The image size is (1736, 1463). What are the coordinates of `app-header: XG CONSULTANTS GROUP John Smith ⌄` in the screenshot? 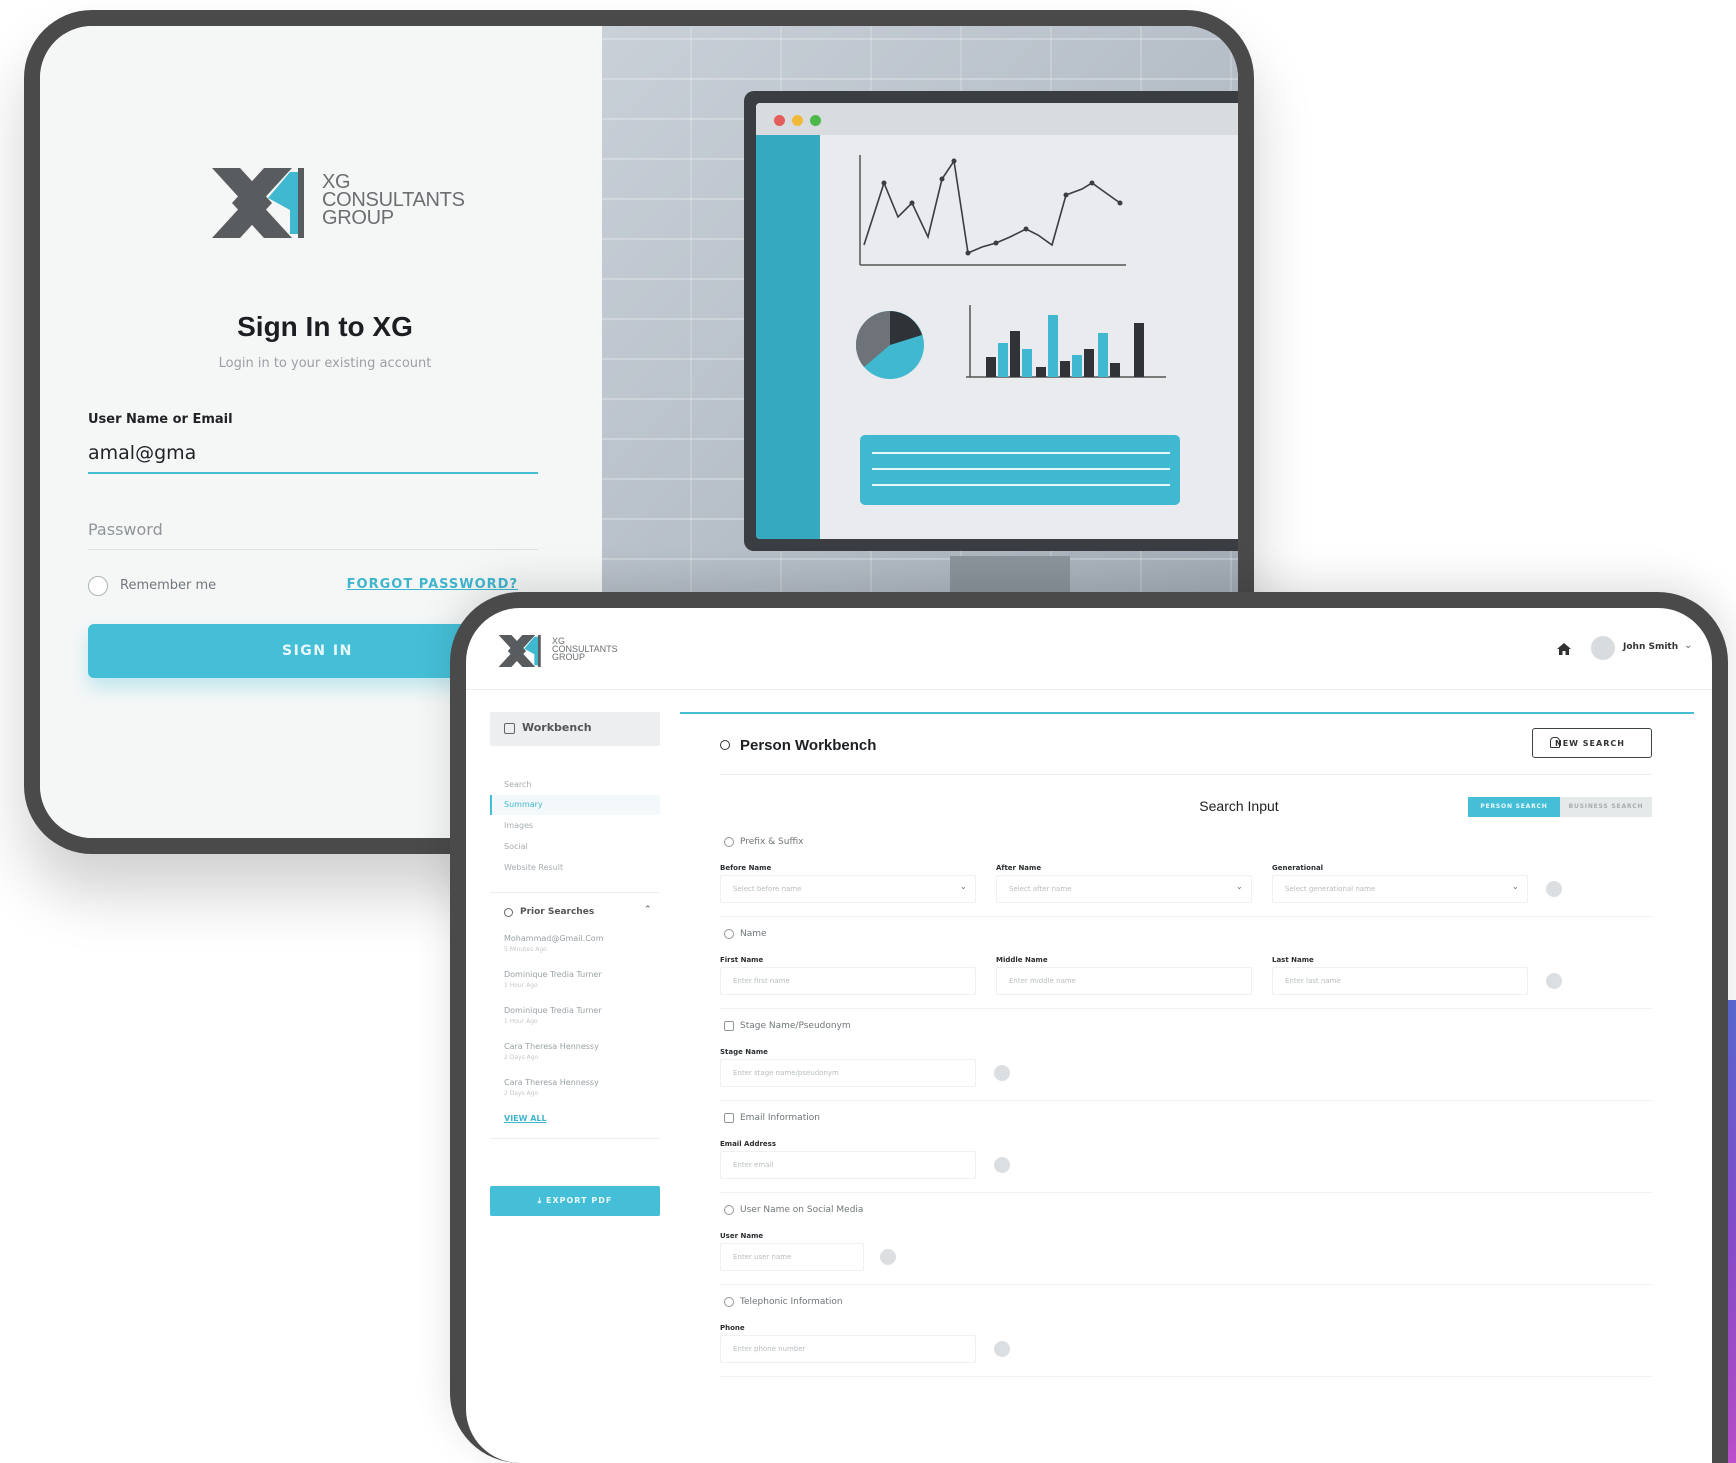 It's located at (1089, 649).